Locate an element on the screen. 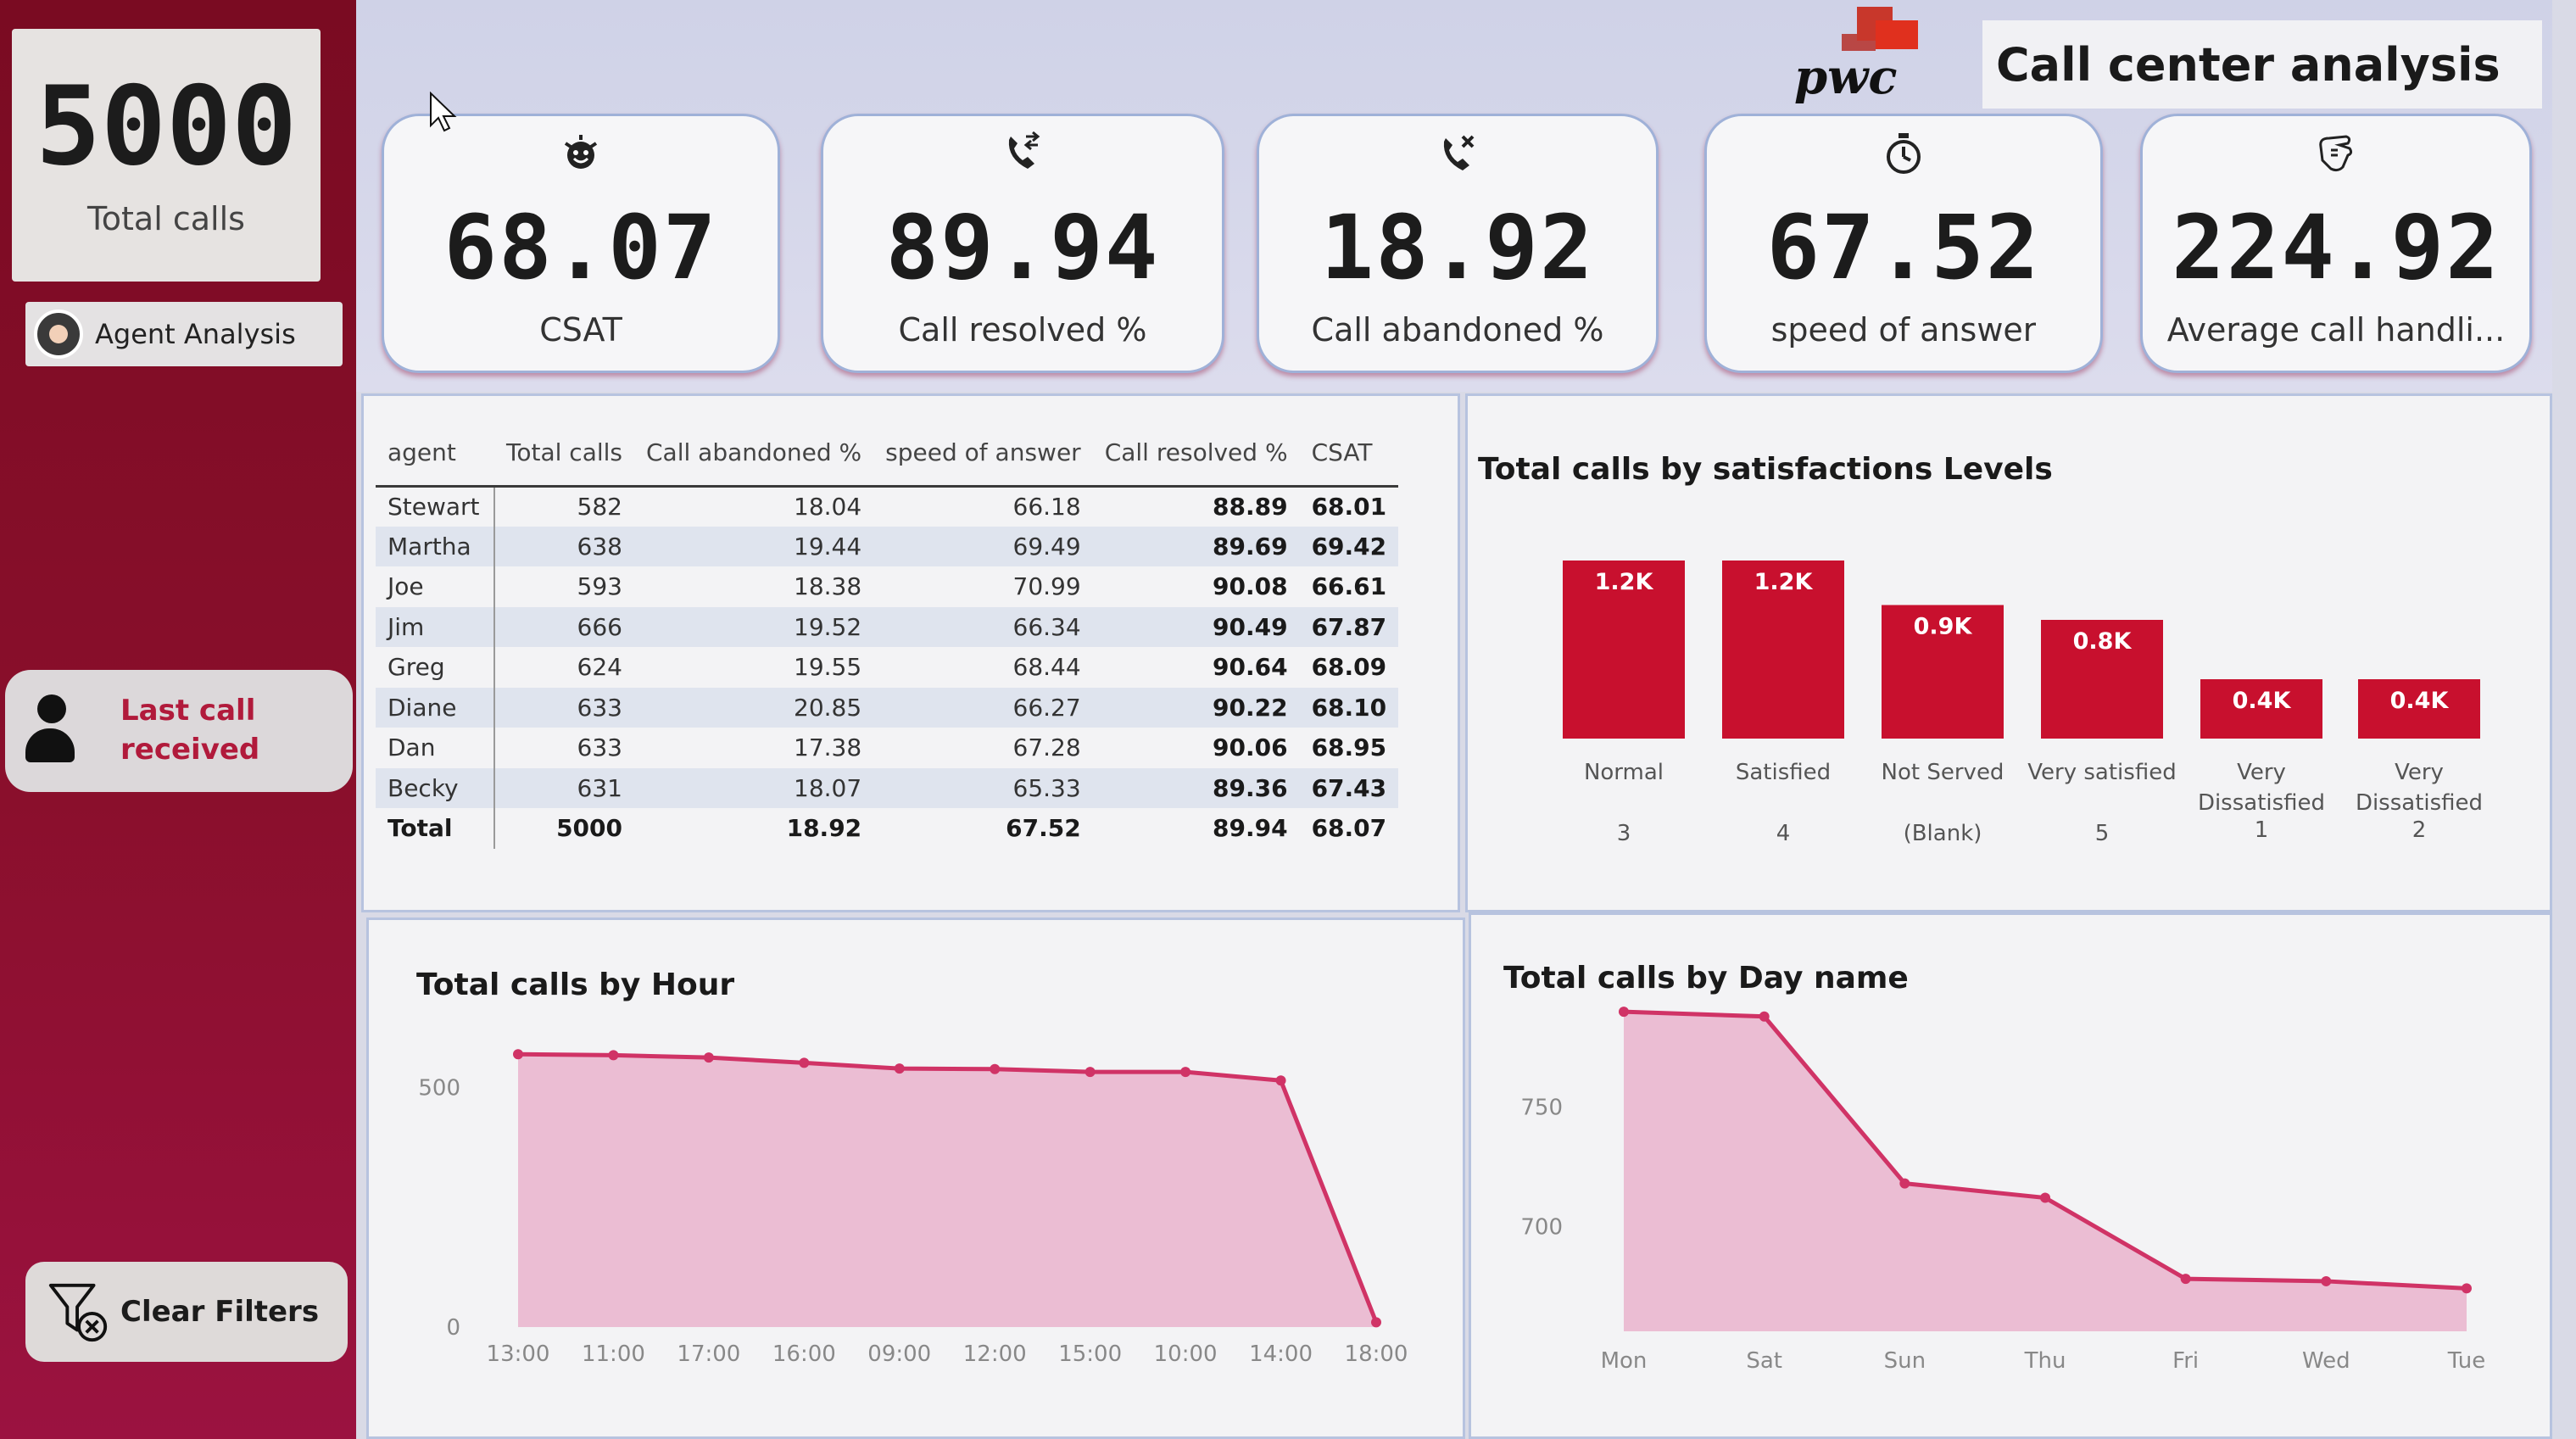 This screenshot has height=1439, width=2576. table-cell: 66.61 is located at coordinates (1349, 586).